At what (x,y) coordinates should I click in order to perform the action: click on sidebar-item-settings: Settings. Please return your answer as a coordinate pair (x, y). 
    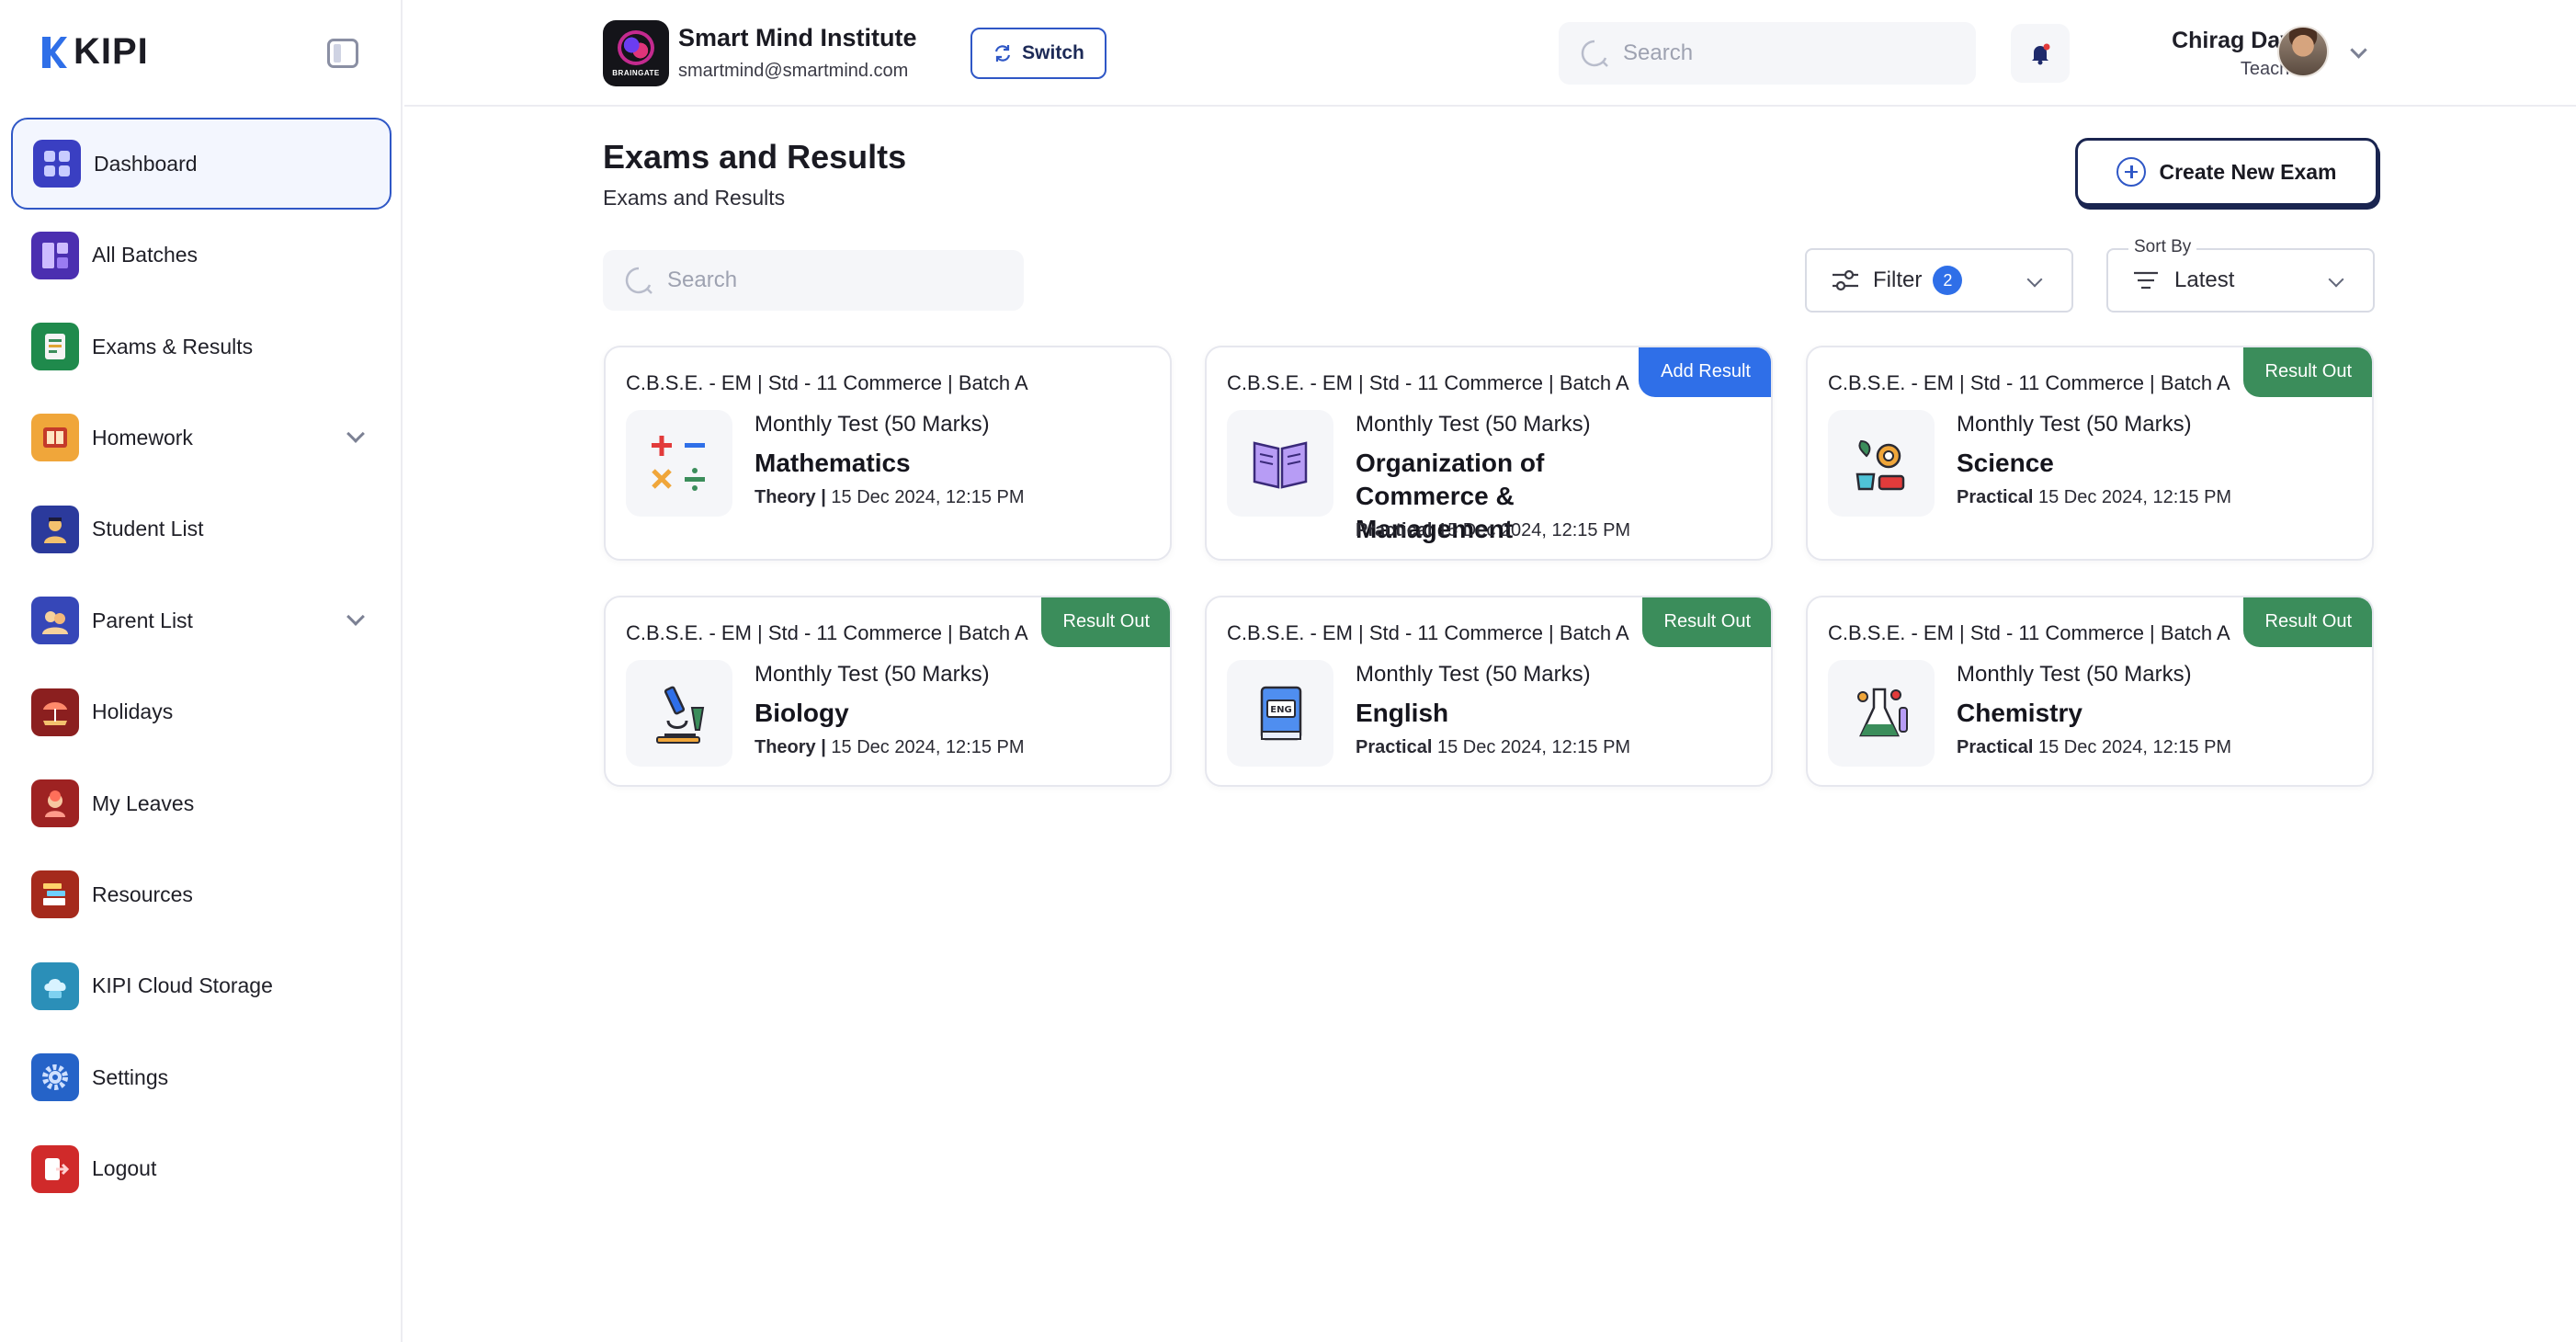
    Looking at the image, I should click on (201, 1077).